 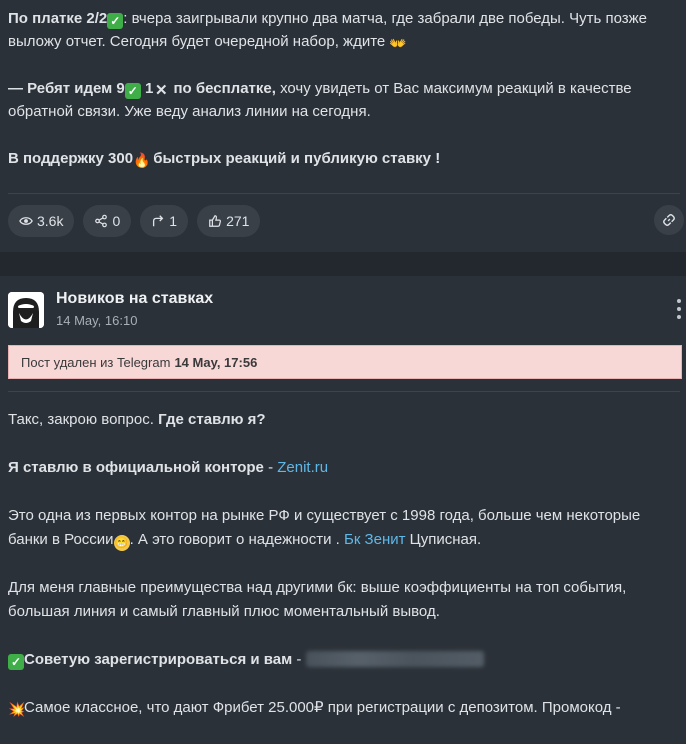 What do you see at coordinates (136, 467) in the screenshot?
I see `para2-bold: Я ставлю в официальной конторе` at bounding box center [136, 467].